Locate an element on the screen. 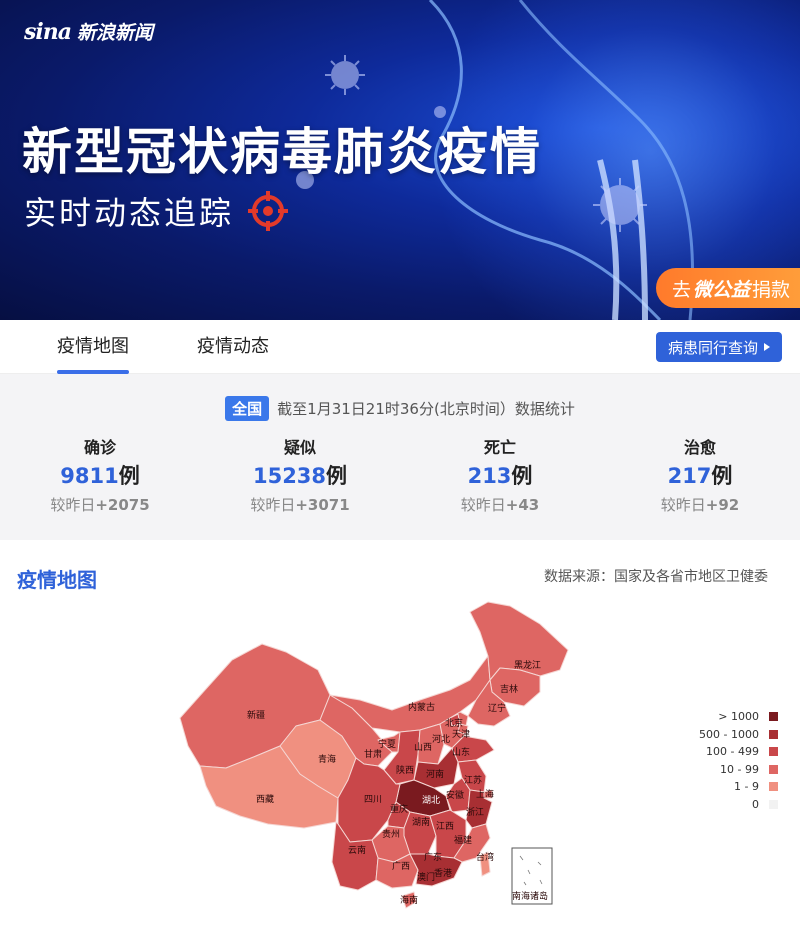 This screenshot has height=930, width=800. south-china-sea-inset is located at coordinates (532, 876).